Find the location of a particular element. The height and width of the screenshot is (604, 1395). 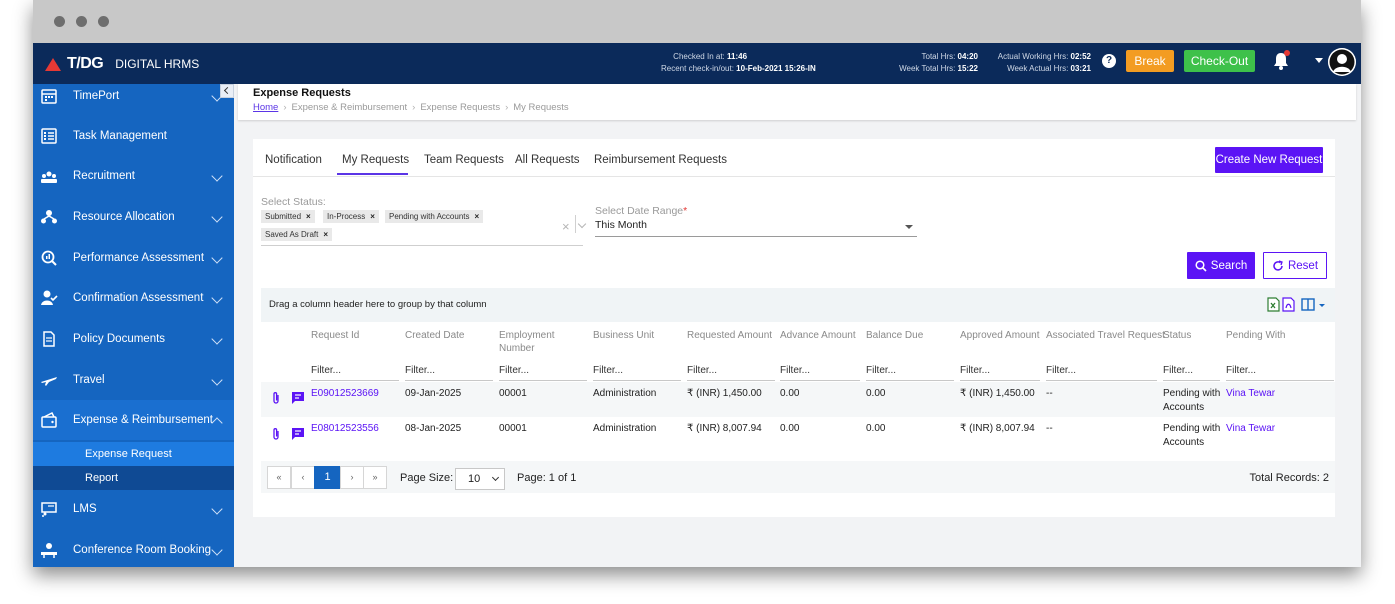

column-header-associated-travel: Associated Travel Request is located at coordinates (1105, 335).